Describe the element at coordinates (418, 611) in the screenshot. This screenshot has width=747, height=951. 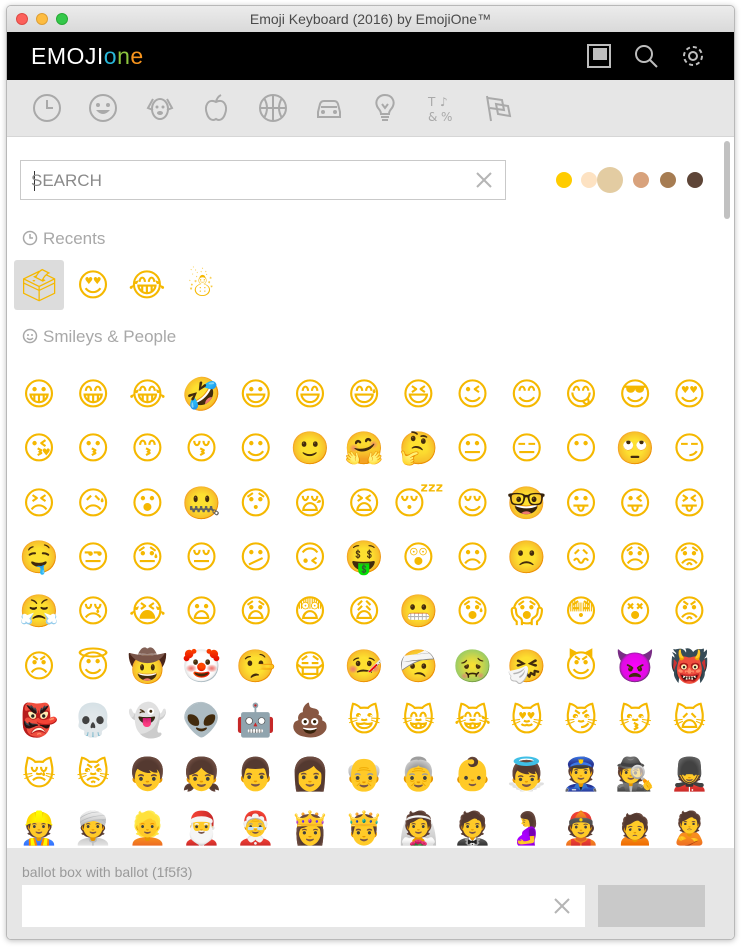
I see `emoji-button: 😬` at that location.